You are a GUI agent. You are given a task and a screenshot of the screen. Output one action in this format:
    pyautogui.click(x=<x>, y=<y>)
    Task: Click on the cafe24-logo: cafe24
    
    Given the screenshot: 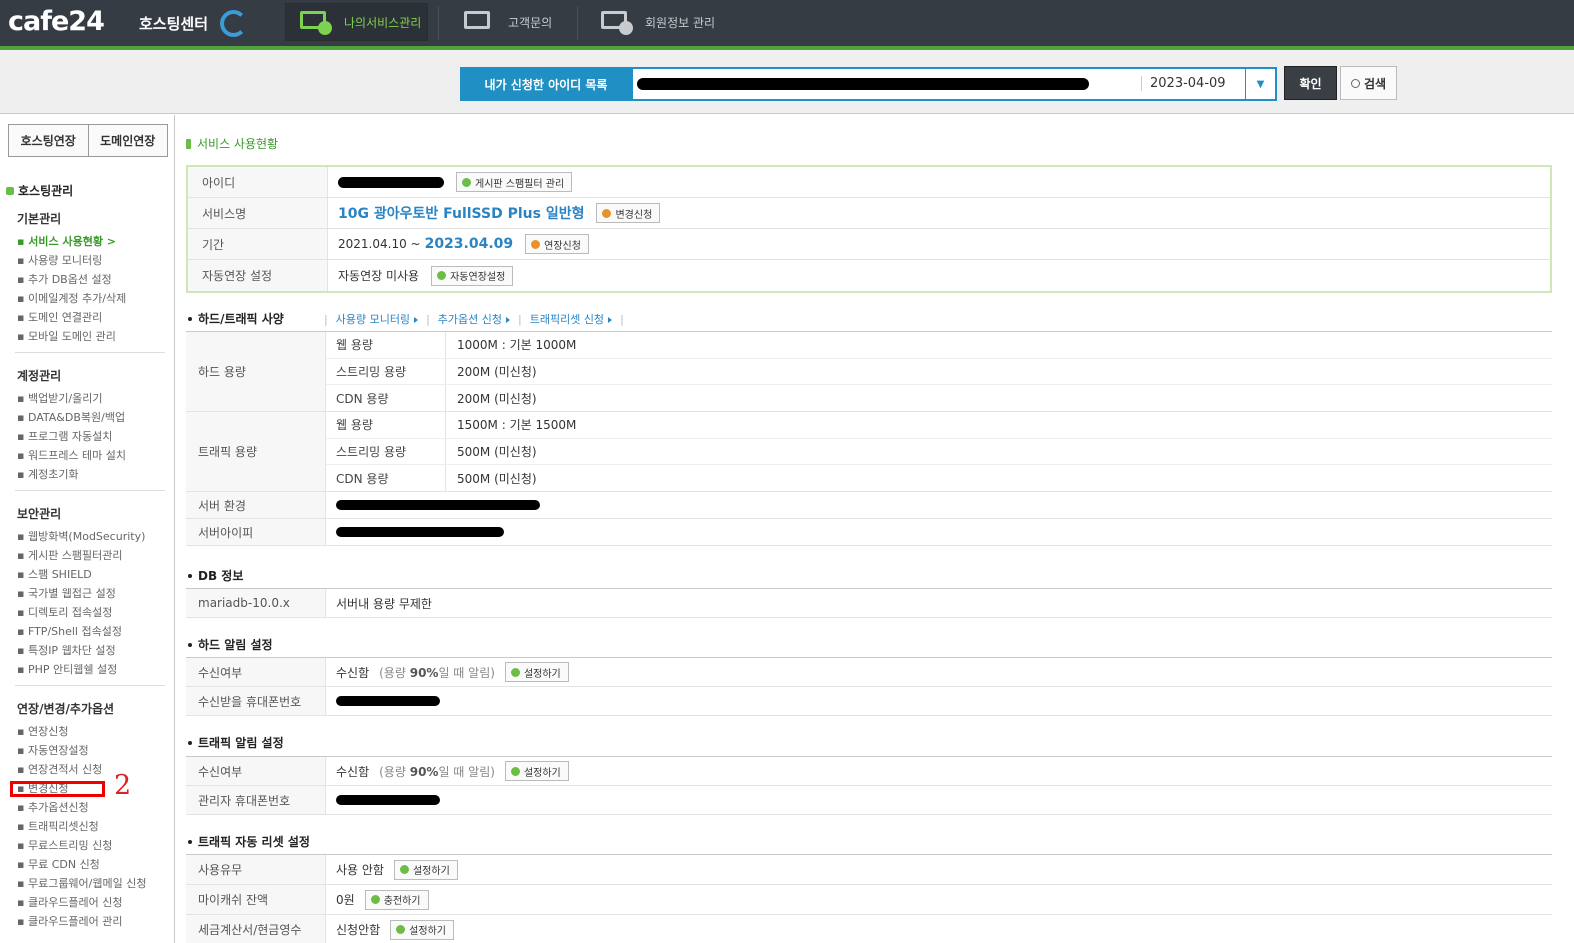 What is the action you would take?
    pyautogui.click(x=56, y=21)
    